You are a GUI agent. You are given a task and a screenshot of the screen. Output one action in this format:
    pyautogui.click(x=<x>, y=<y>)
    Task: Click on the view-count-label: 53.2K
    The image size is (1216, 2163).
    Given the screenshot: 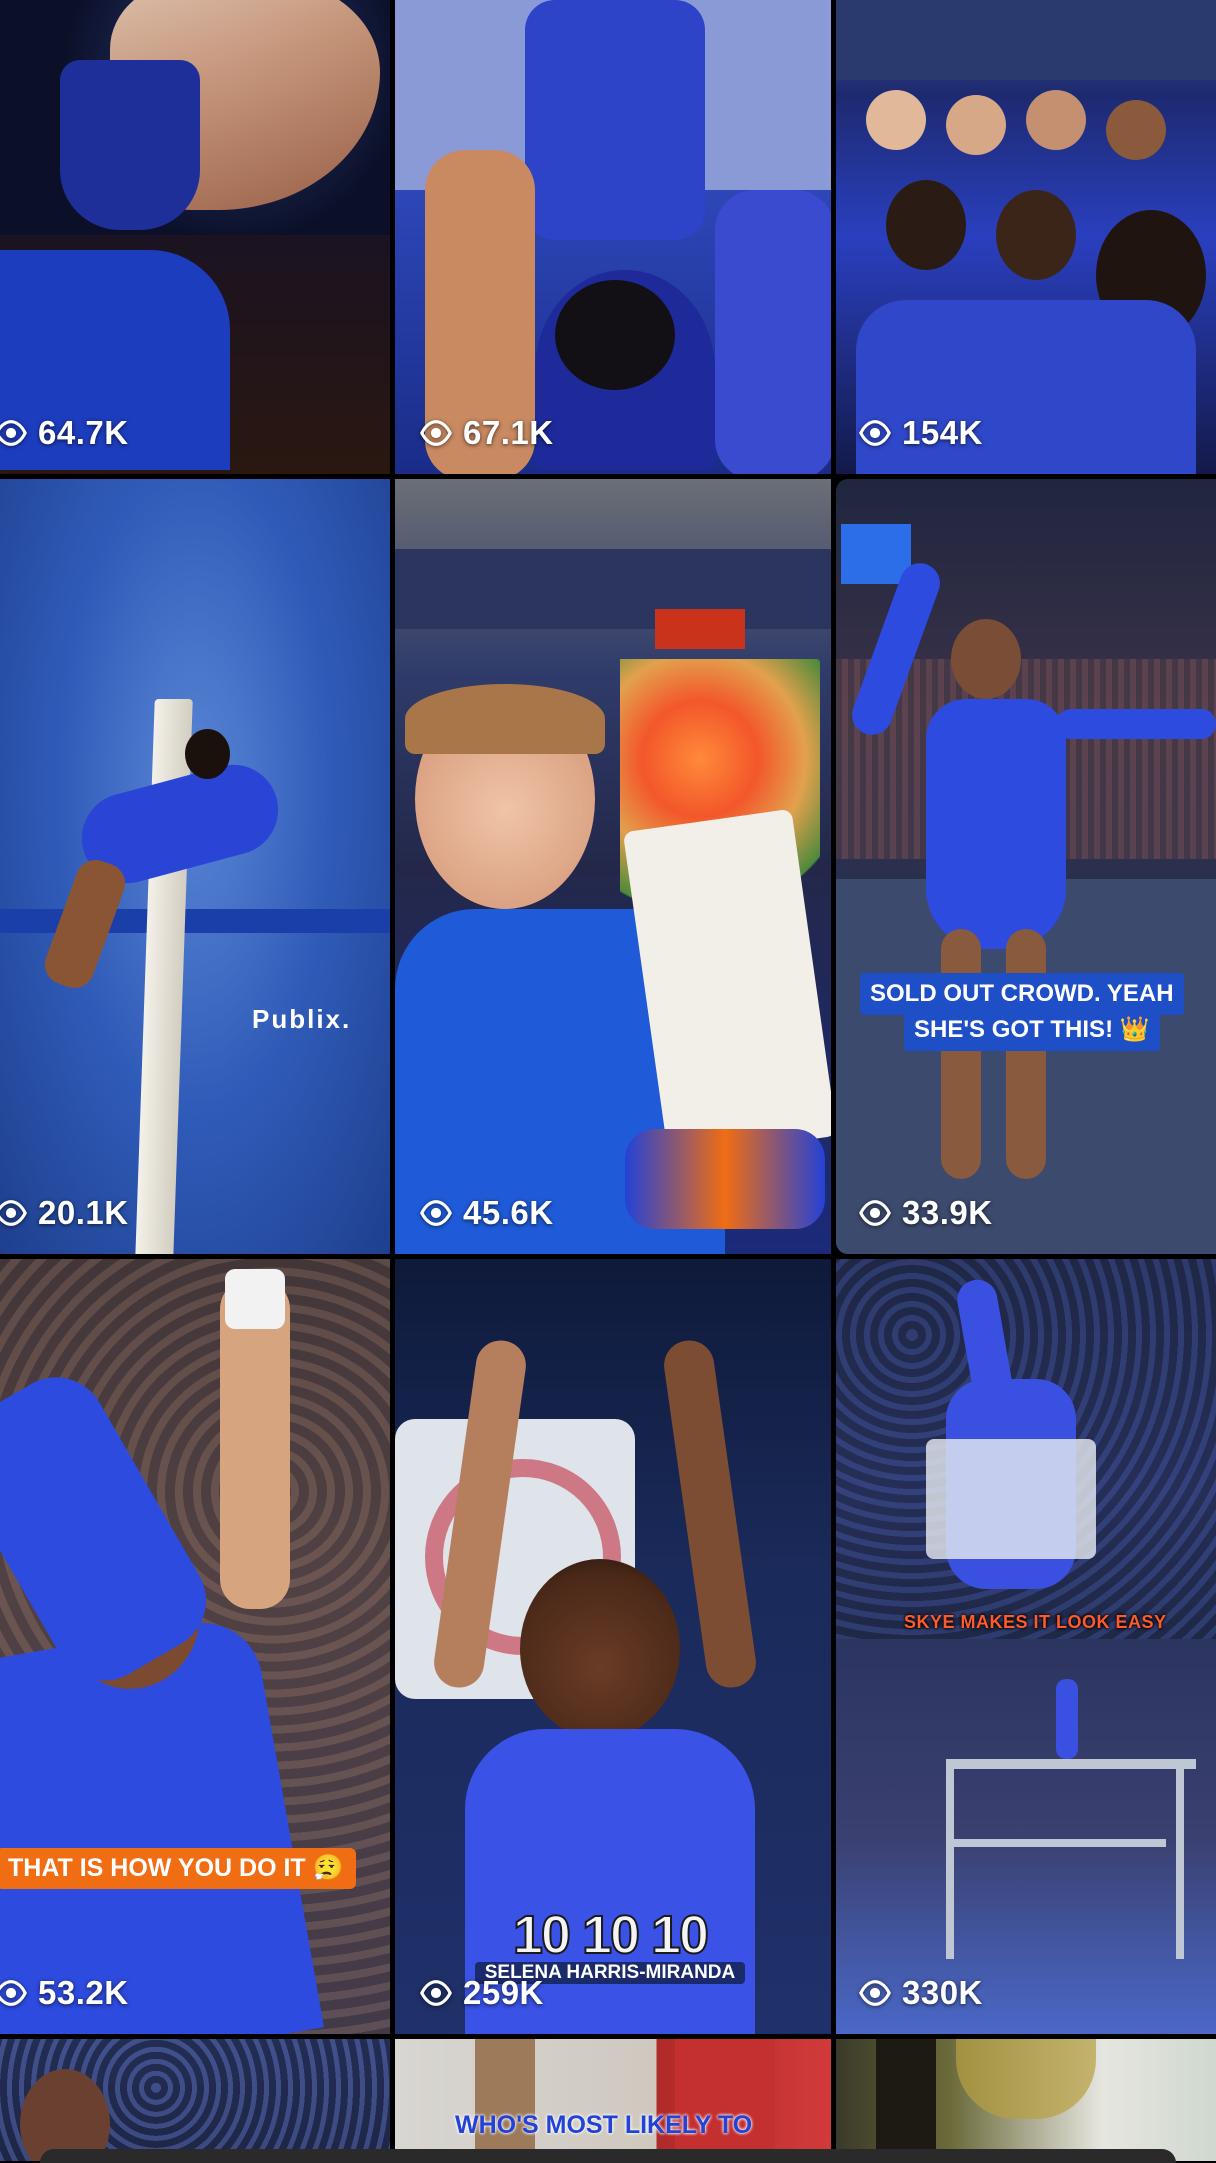 What is the action you would take?
    pyautogui.click(x=83, y=1992)
    